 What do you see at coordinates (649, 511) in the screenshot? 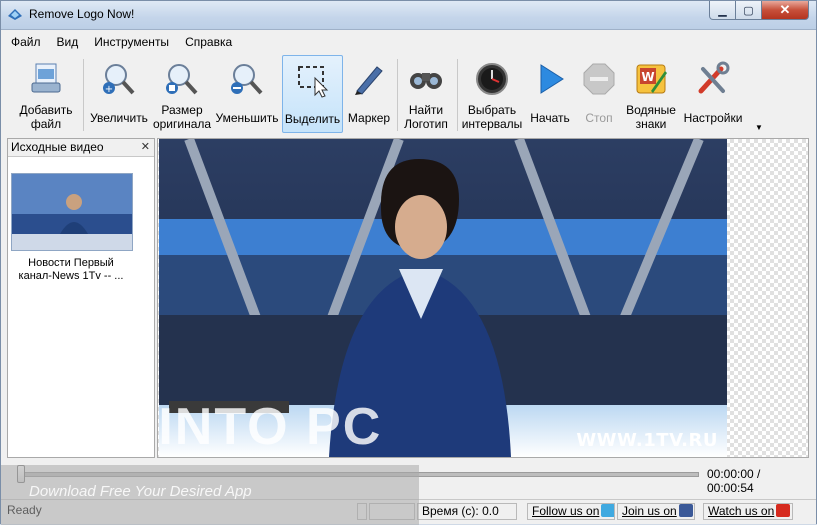
I see `join-text: Join us on` at bounding box center [649, 511].